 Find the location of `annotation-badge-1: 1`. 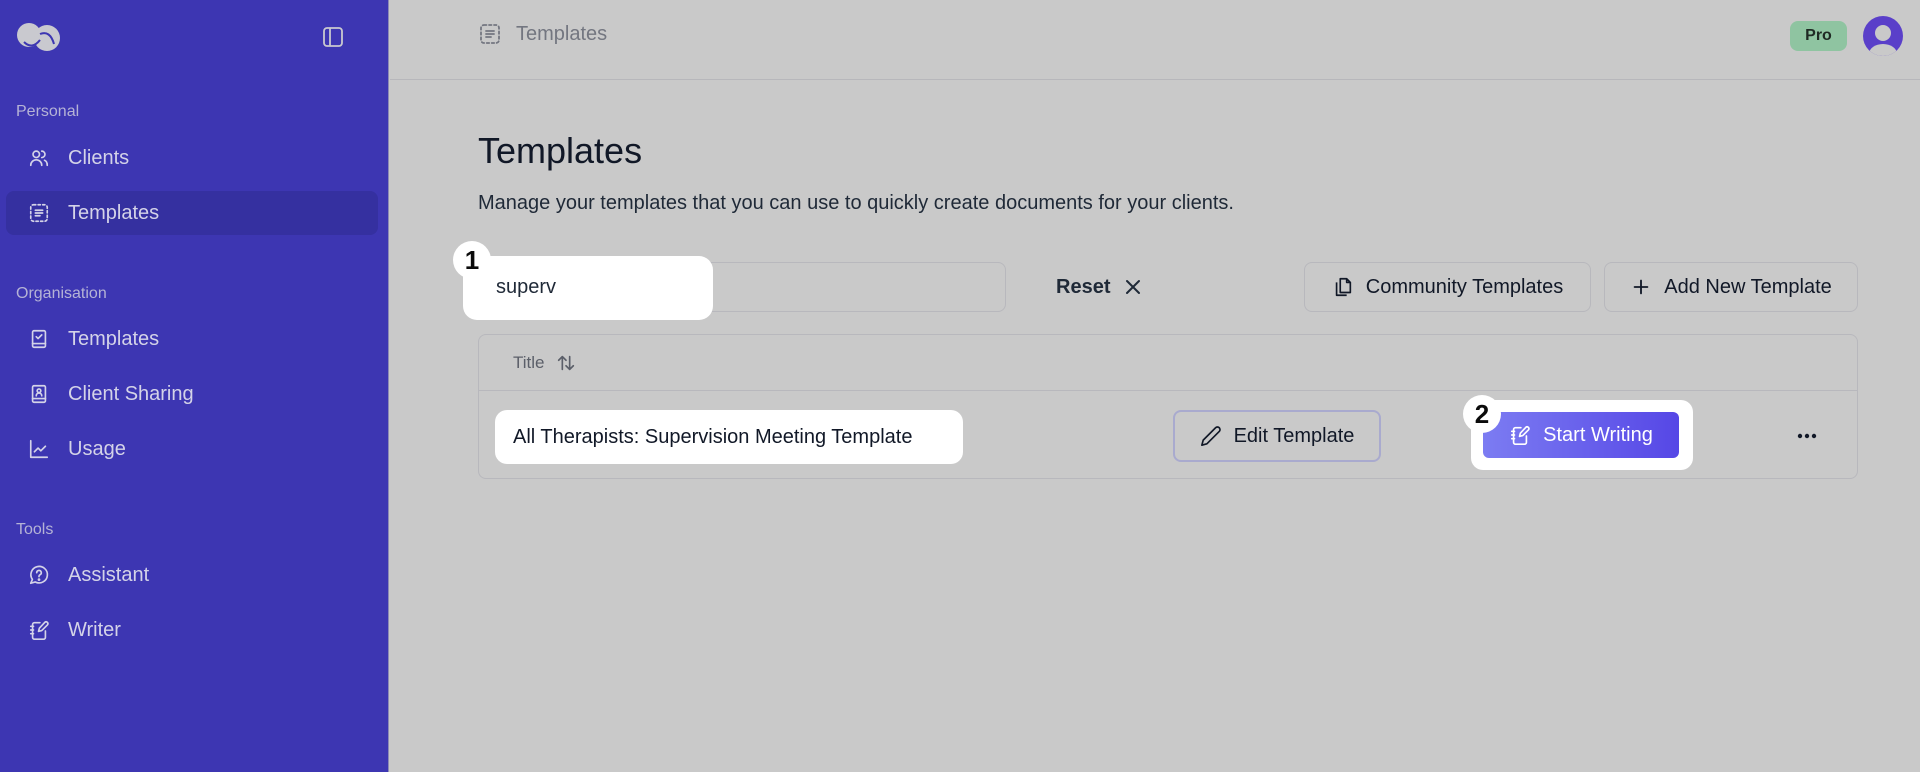

annotation-badge-1: 1 is located at coordinates (472, 260).